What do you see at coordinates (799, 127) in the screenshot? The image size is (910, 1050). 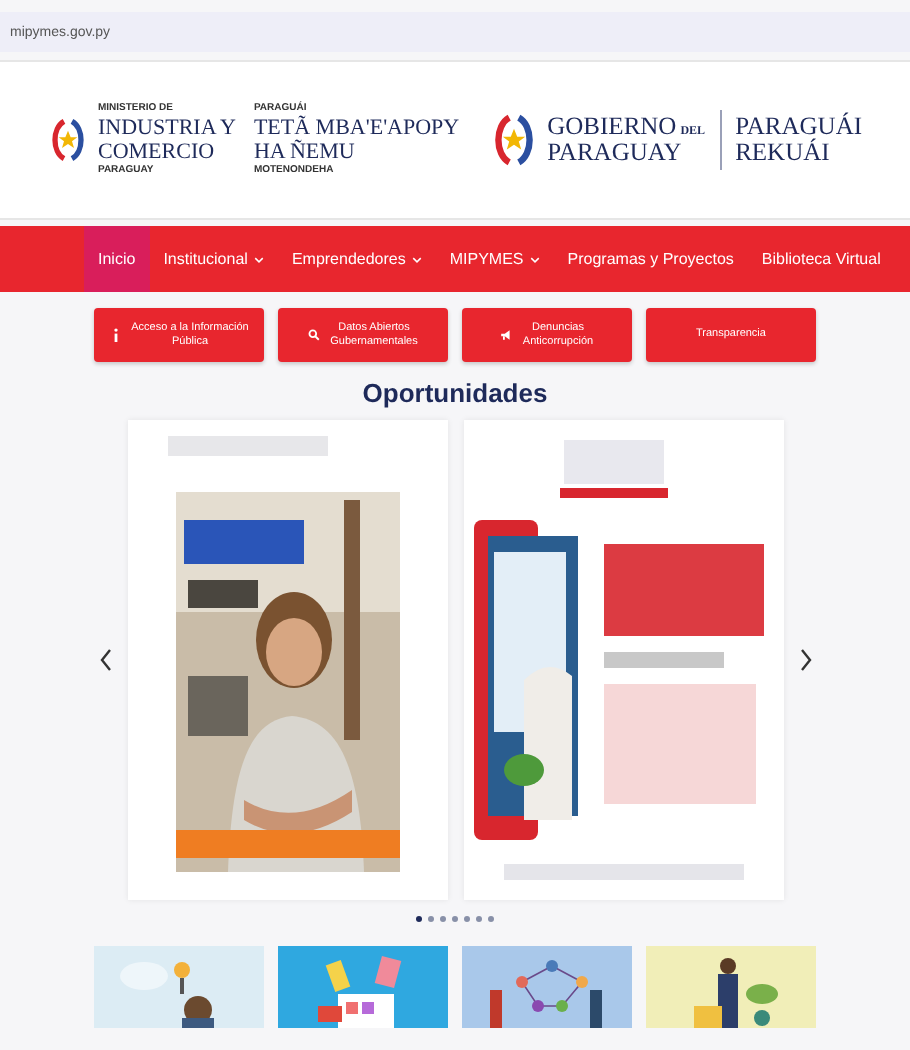 I see `government-slogan: PARAGUÁI` at bounding box center [799, 127].